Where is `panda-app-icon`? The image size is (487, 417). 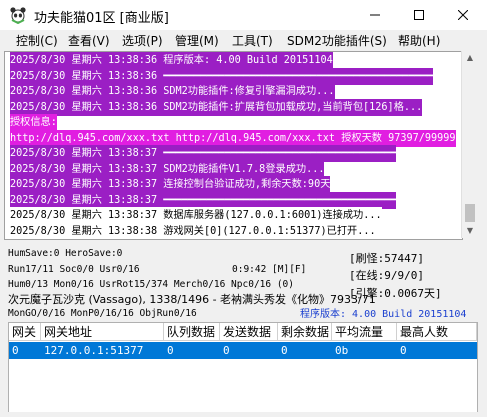 panda-app-icon is located at coordinates (18, 15).